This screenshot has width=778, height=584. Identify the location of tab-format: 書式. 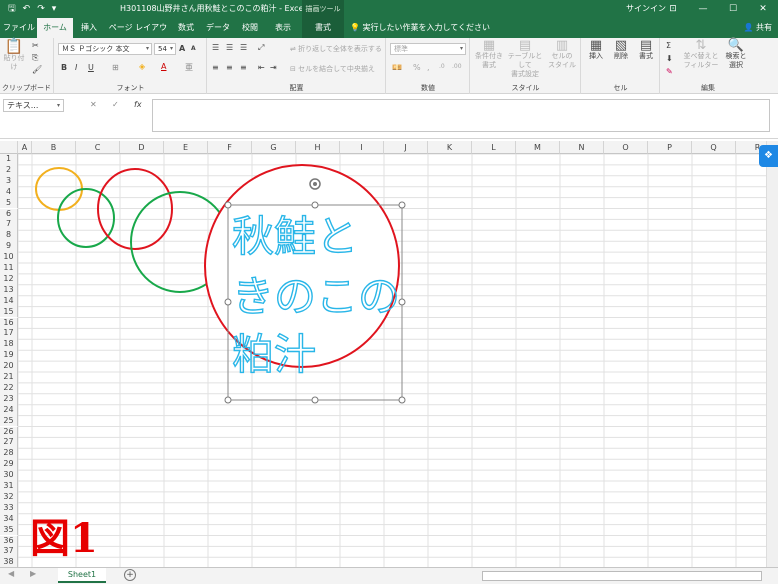
(323, 28).